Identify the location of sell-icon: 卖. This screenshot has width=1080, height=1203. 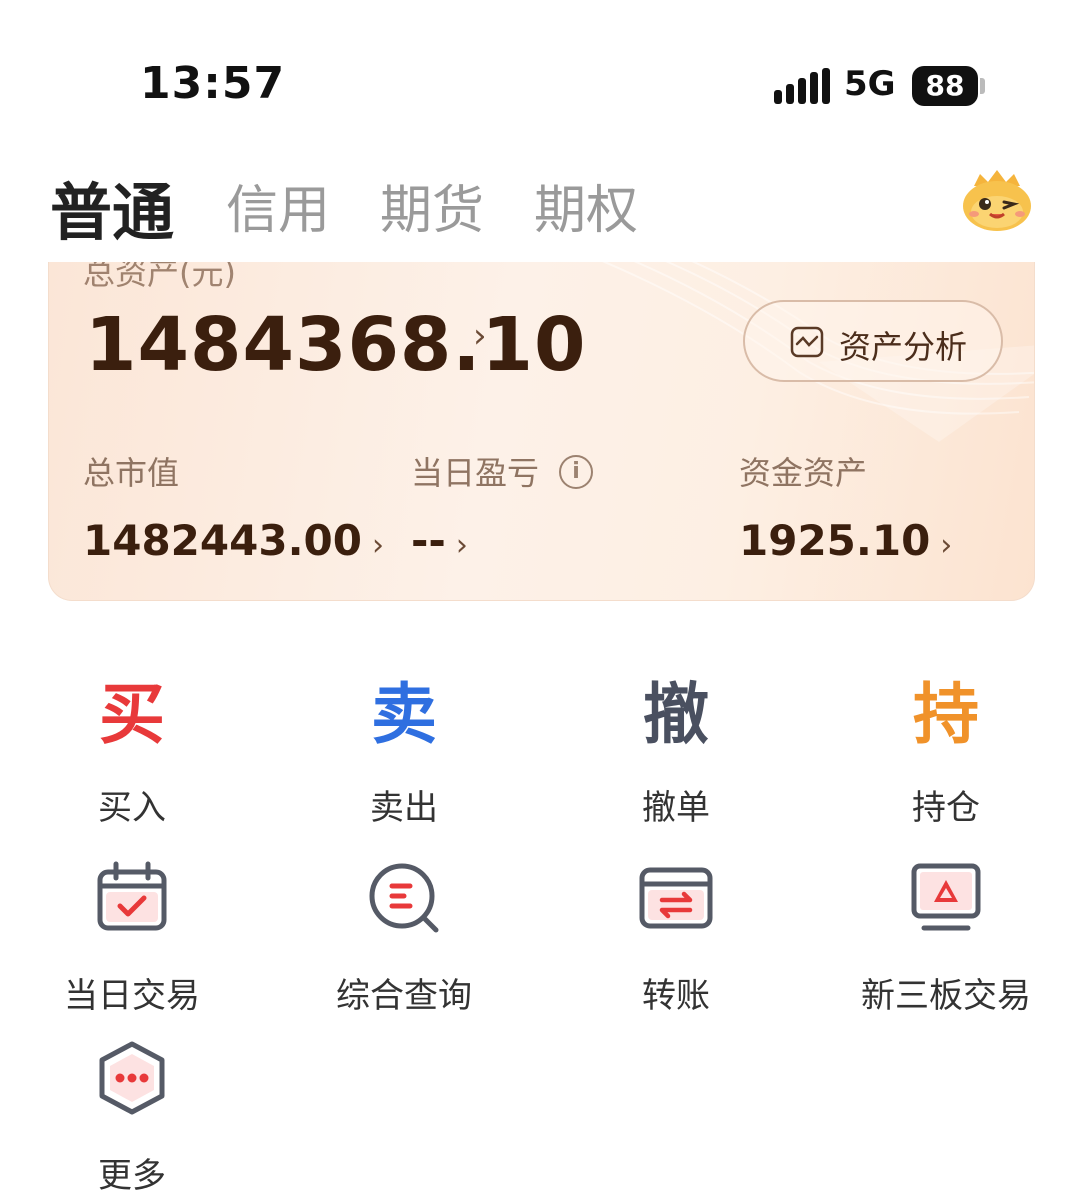
(404, 714).